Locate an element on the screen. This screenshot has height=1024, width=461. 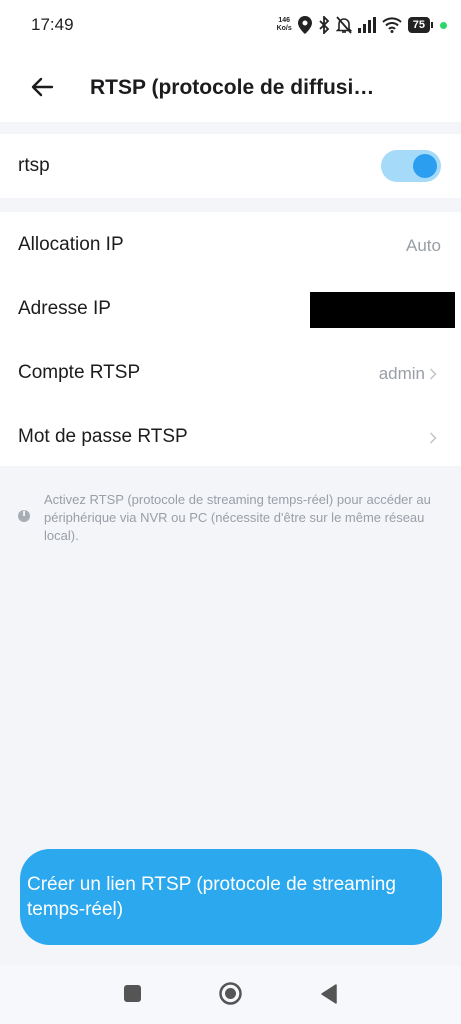
rtsp-toggle-switch is located at coordinates (411, 166).